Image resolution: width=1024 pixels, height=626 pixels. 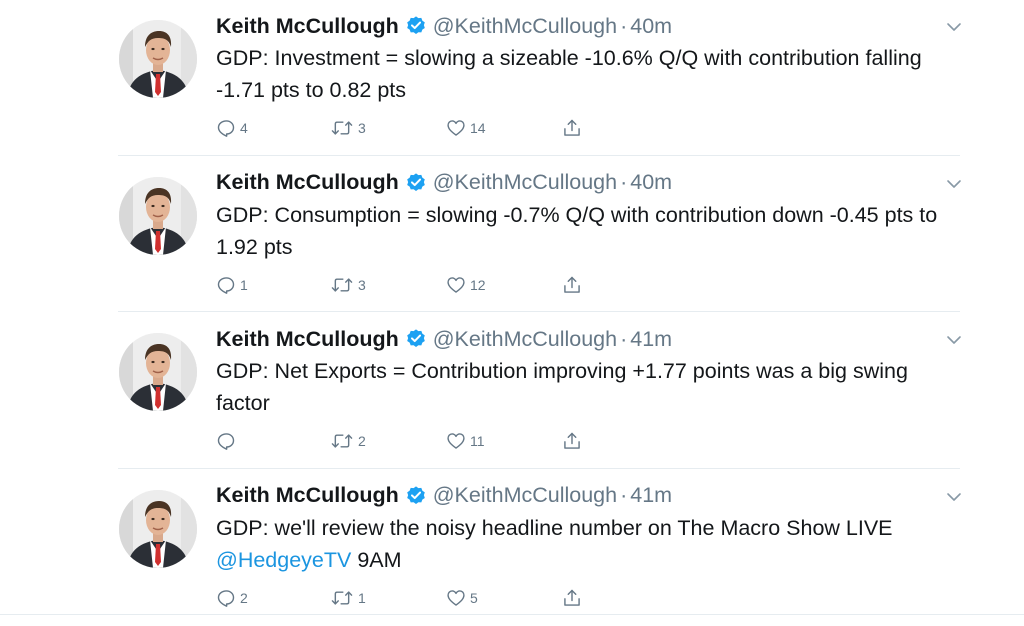 I want to click on reply-button: 2, so click(x=232, y=598).